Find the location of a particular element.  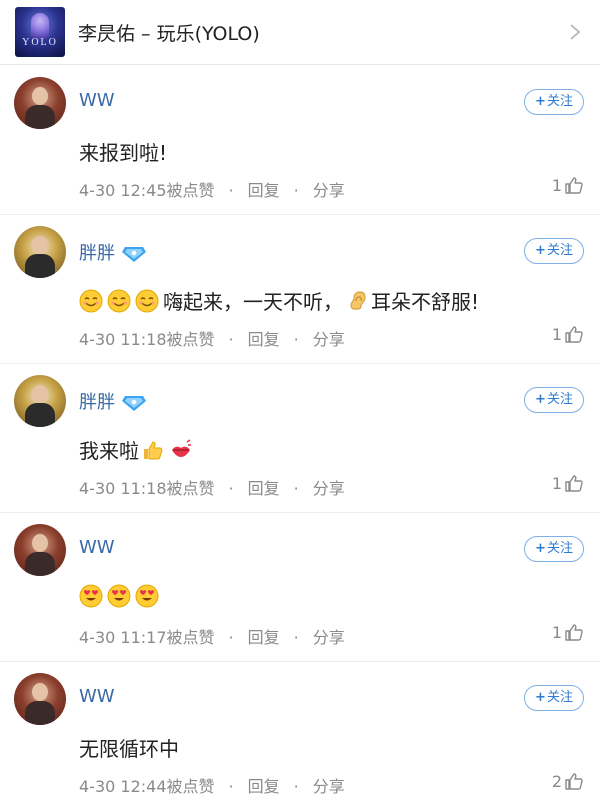

comment-text is located at coordinates (121, 596).